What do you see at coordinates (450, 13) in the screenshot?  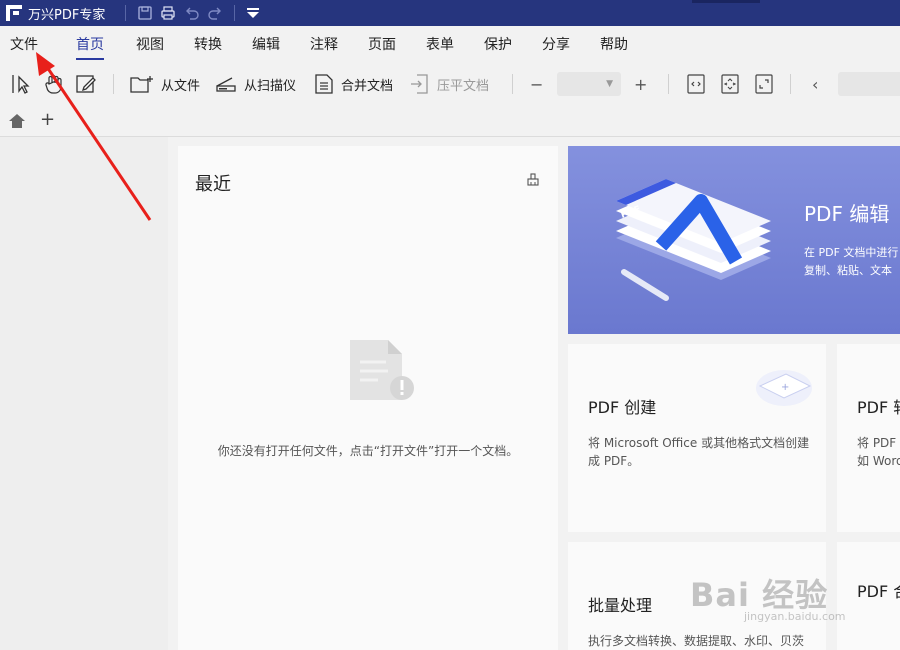 I see `title-bar: 万兴PDF专家` at bounding box center [450, 13].